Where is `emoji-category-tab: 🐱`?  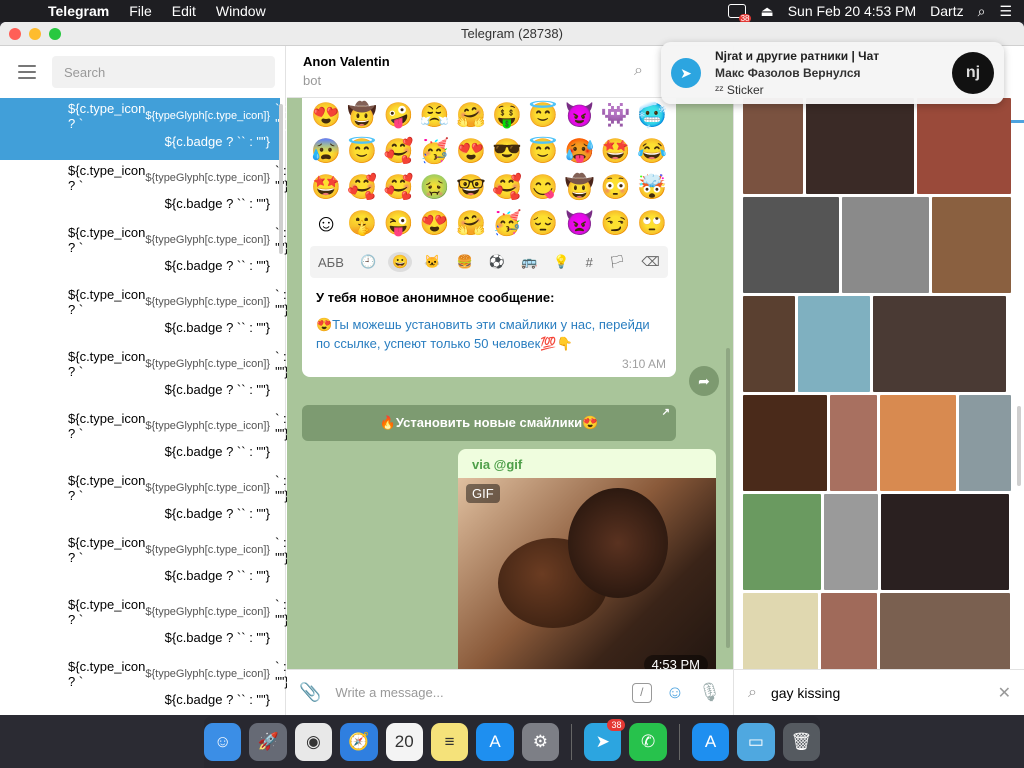 emoji-category-tab: 🐱 is located at coordinates (432, 261).